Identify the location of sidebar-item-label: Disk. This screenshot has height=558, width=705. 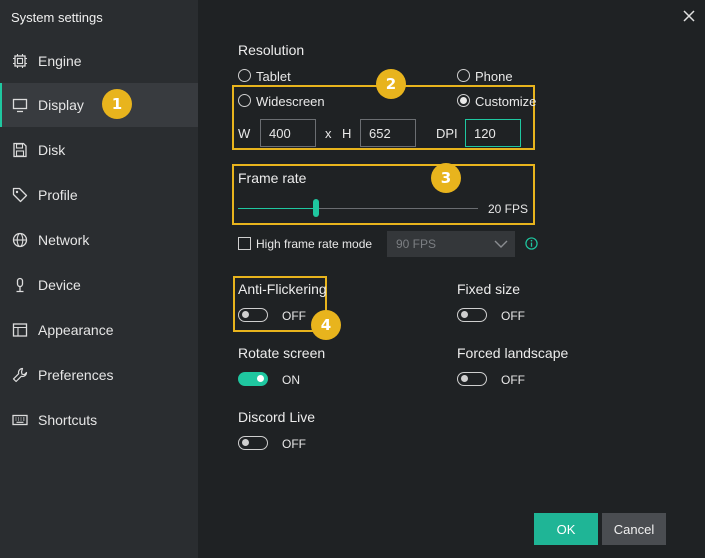
(52, 150).